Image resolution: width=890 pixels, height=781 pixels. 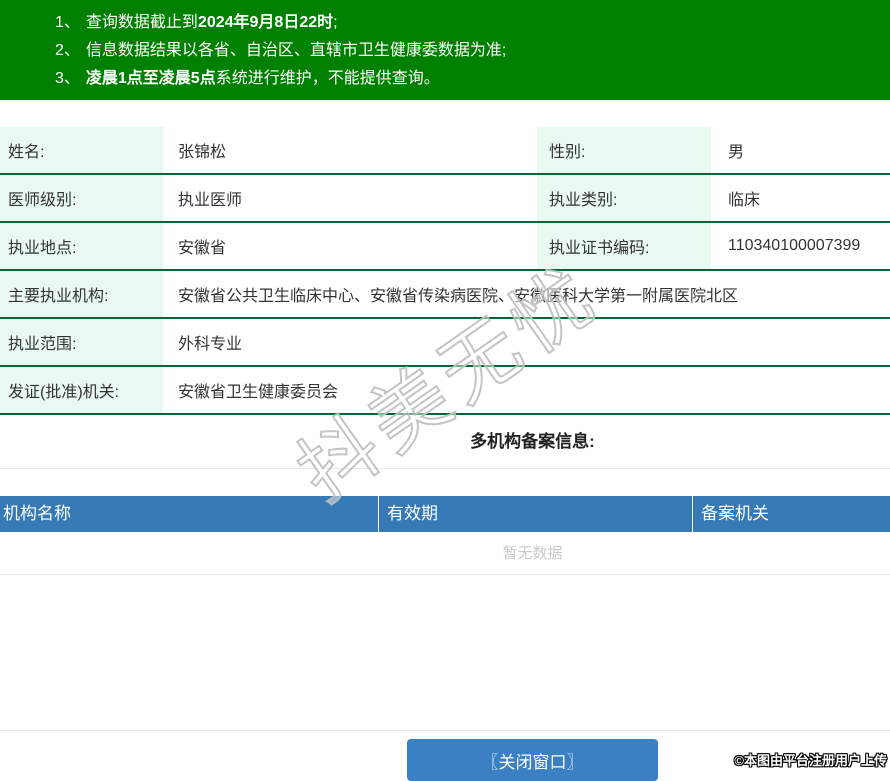 I want to click on main-org-label: 主要执业机构:, so click(x=81, y=294).